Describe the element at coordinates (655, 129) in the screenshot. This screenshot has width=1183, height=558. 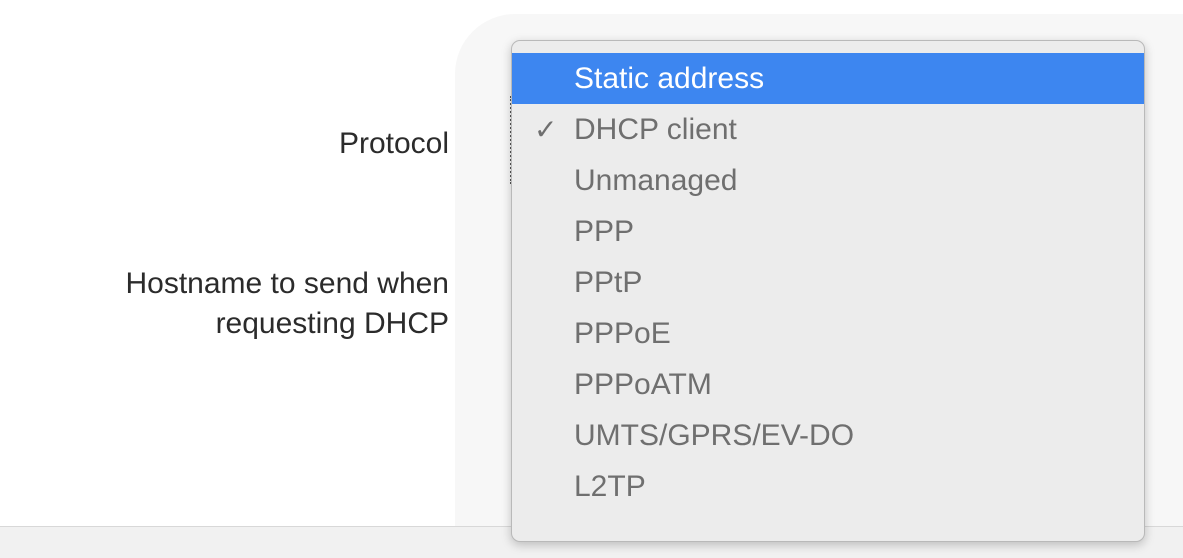
I see `menu-item-label: DHCP client` at that location.